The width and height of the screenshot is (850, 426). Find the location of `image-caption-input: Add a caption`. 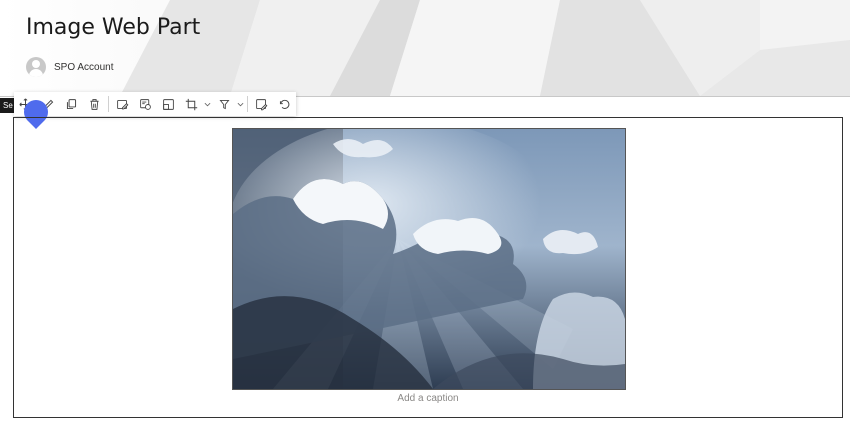

image-caption-input: Add a caption is located at coordinates (428, 398).